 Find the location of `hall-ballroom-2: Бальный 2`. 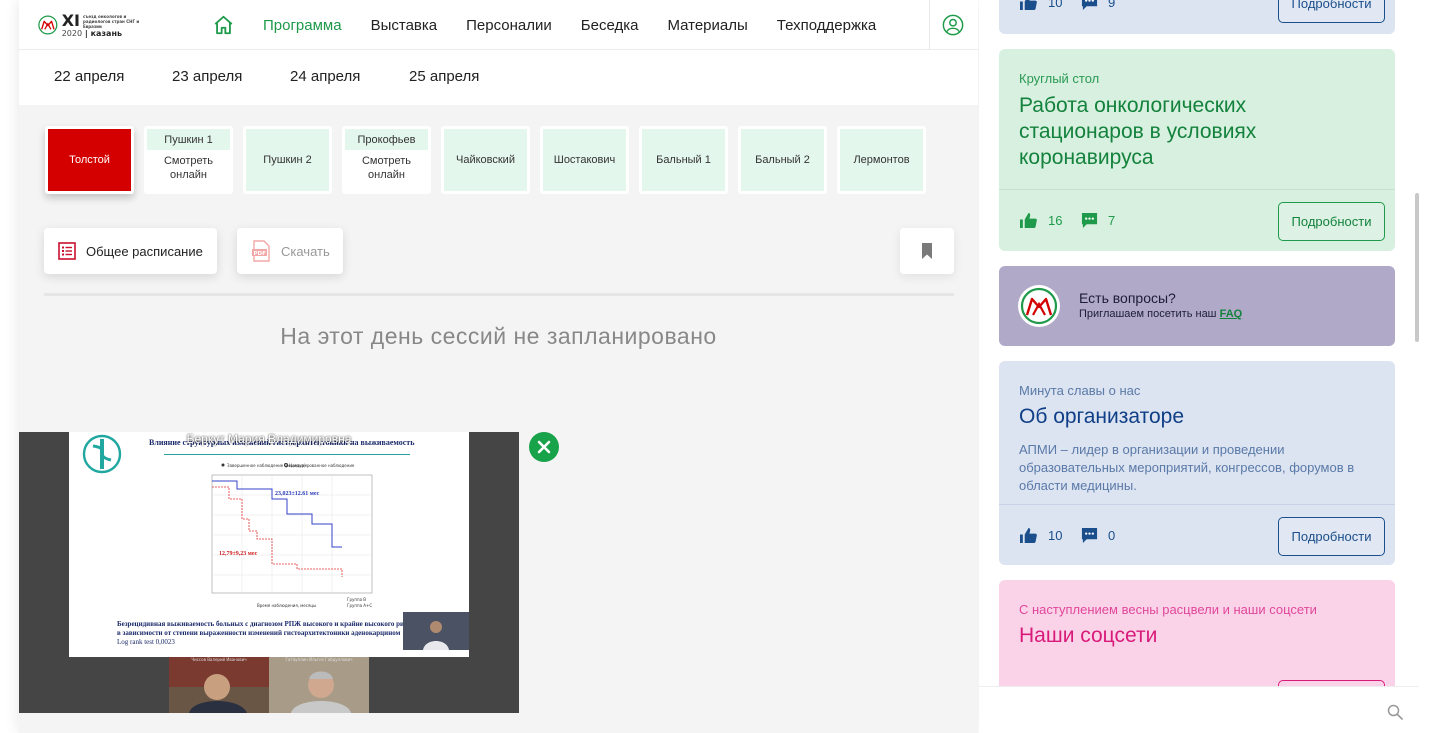

hall-ballroom-2: Бальный 2 is located at coordinates (782, 160).